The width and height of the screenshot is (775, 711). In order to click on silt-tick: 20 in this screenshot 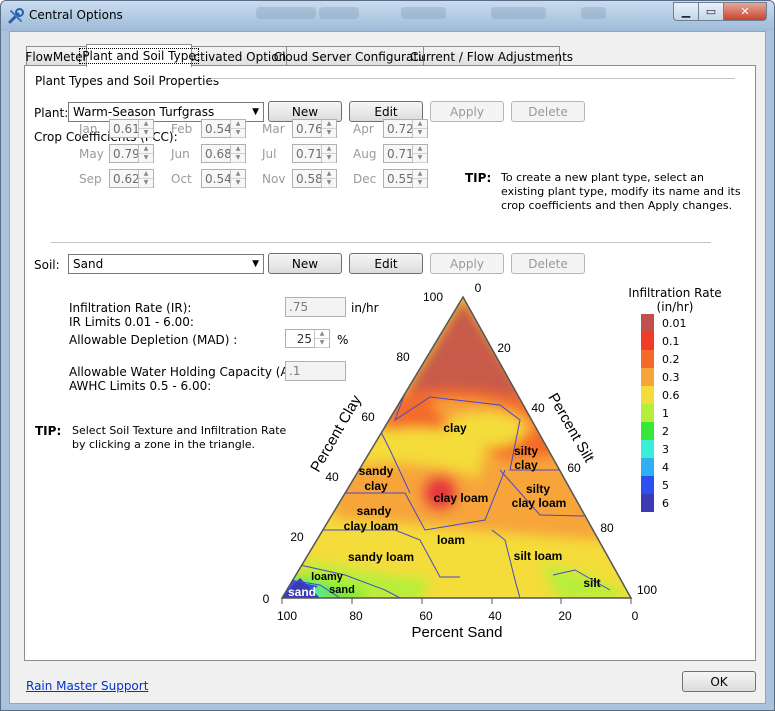, I will do `click(504, 348)`.